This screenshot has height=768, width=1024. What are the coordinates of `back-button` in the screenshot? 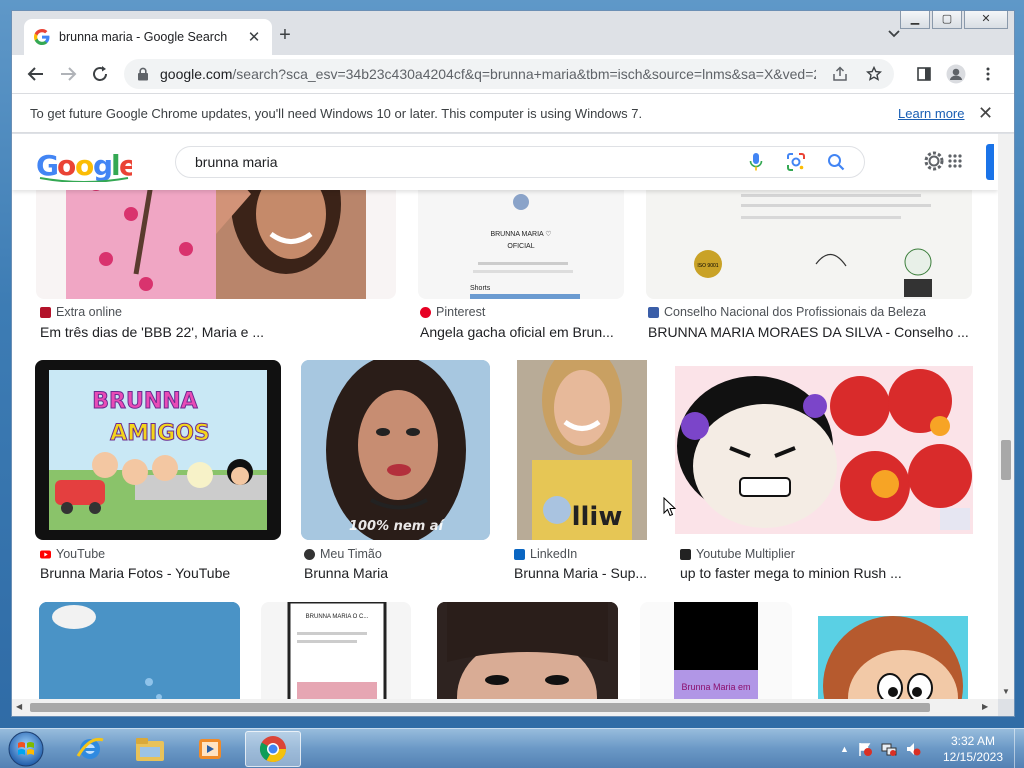 It's located at (36, 74).